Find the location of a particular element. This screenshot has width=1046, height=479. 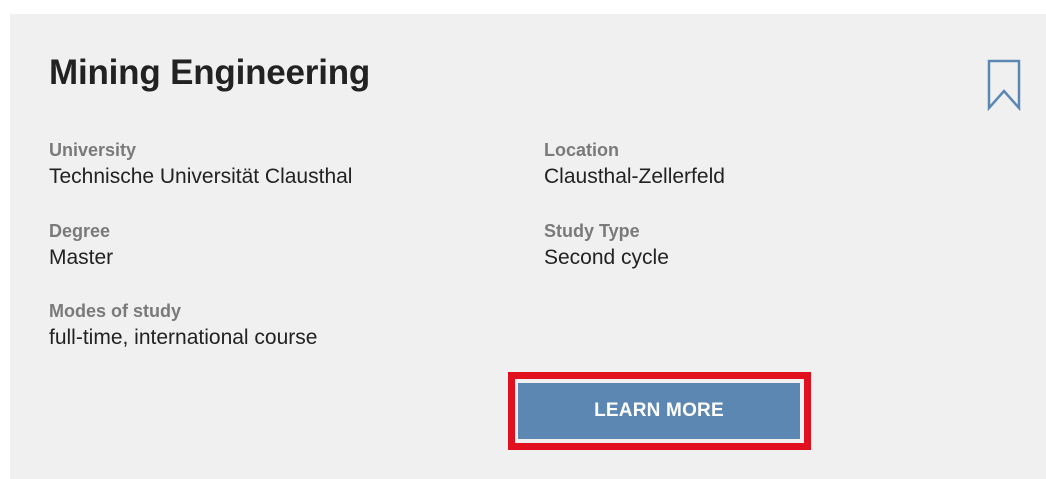

program-title: Mining Engineering is located at coordinates (210, 72).